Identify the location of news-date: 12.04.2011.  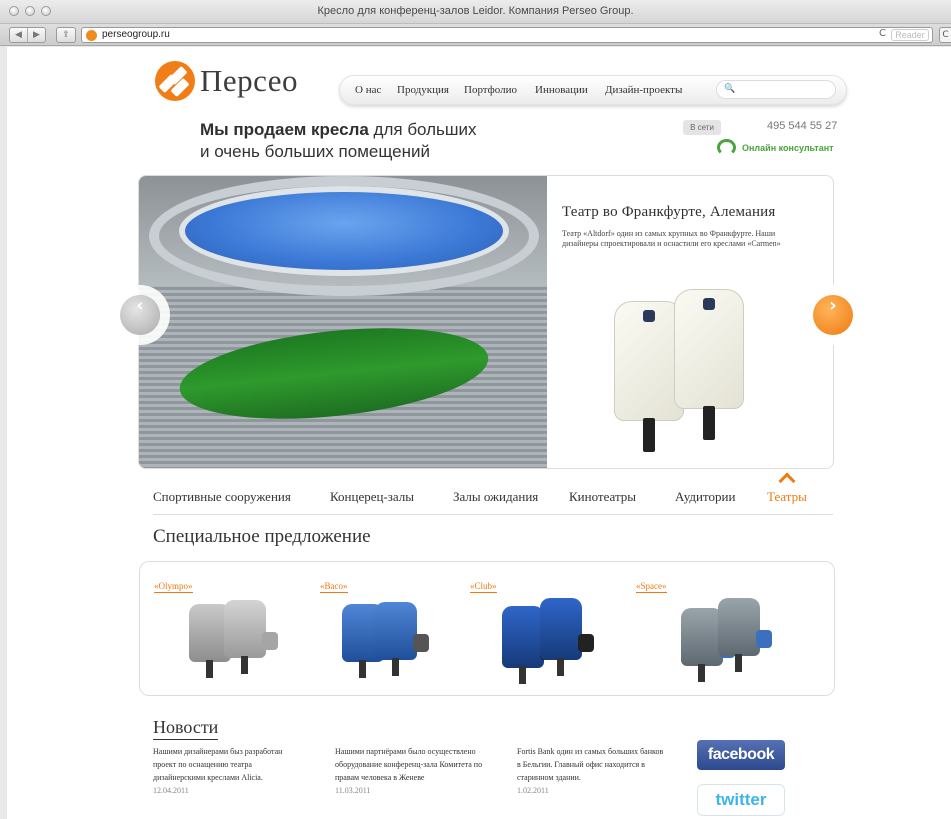
(171, 790).